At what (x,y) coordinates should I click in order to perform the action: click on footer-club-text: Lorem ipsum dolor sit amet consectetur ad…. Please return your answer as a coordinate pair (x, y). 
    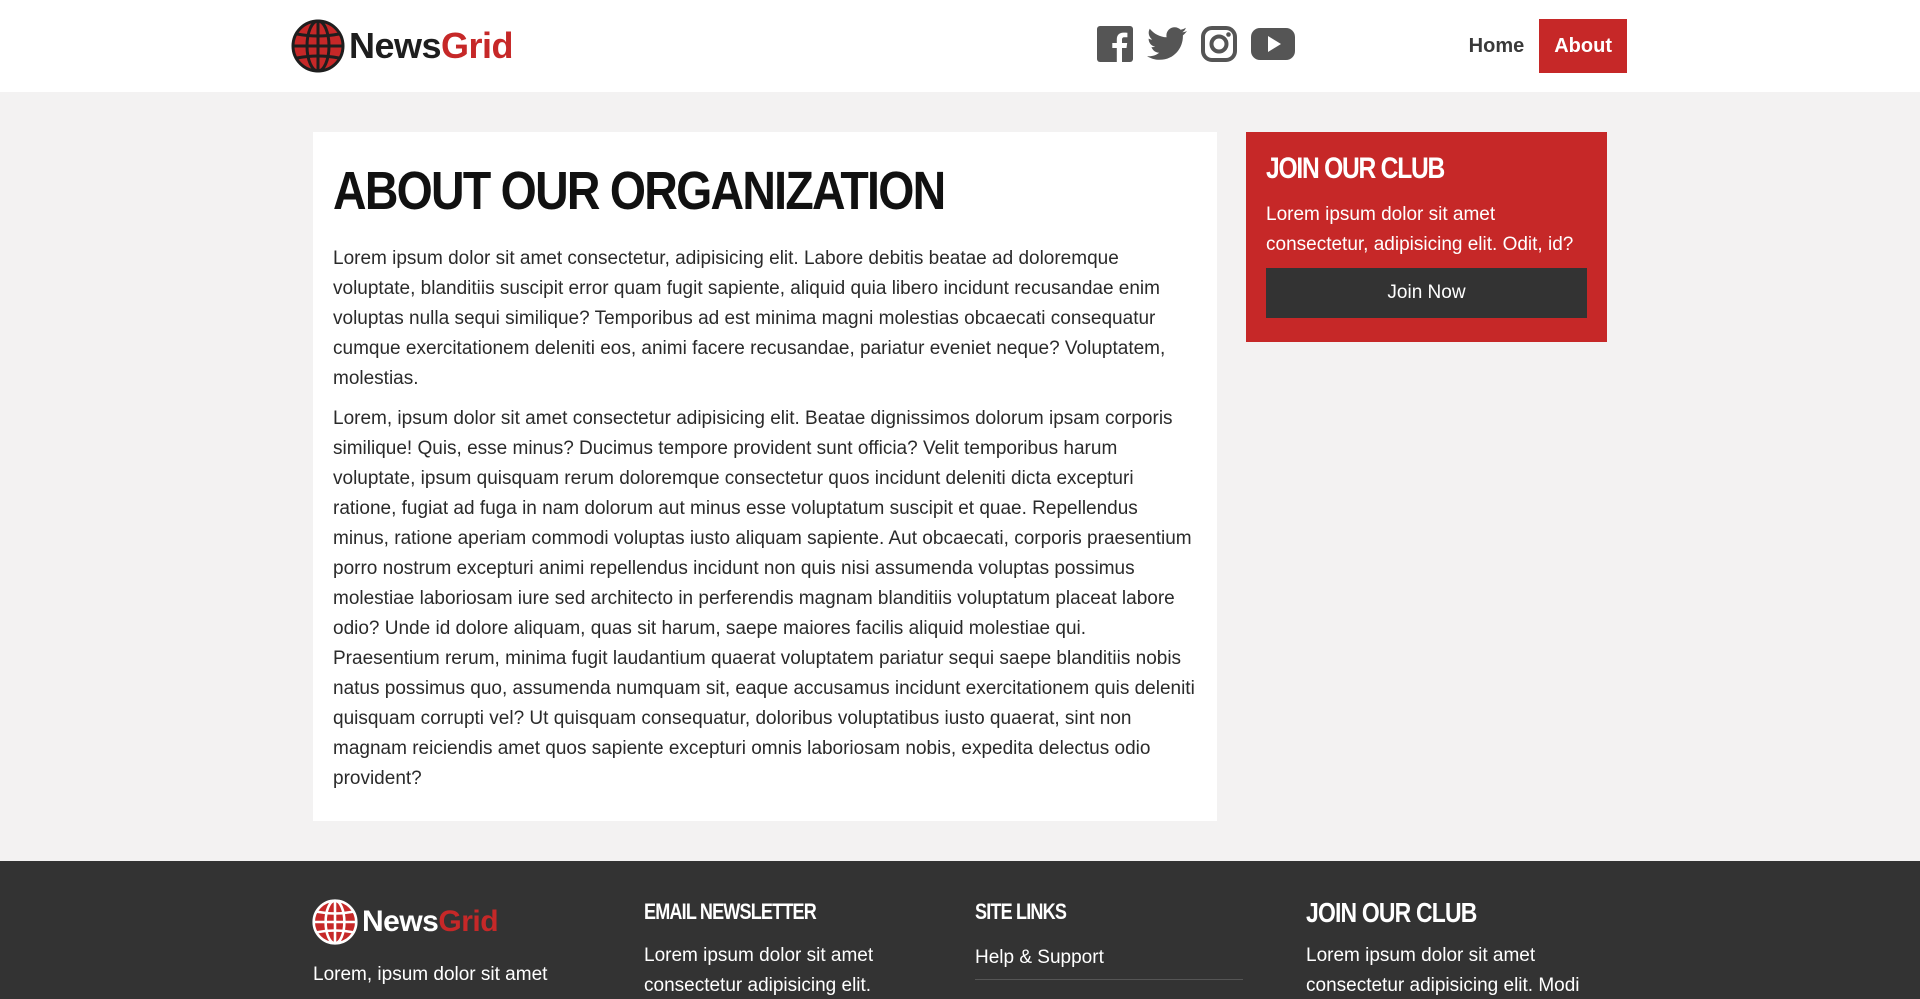
    Looking at the image, I should click on (1443, 970).